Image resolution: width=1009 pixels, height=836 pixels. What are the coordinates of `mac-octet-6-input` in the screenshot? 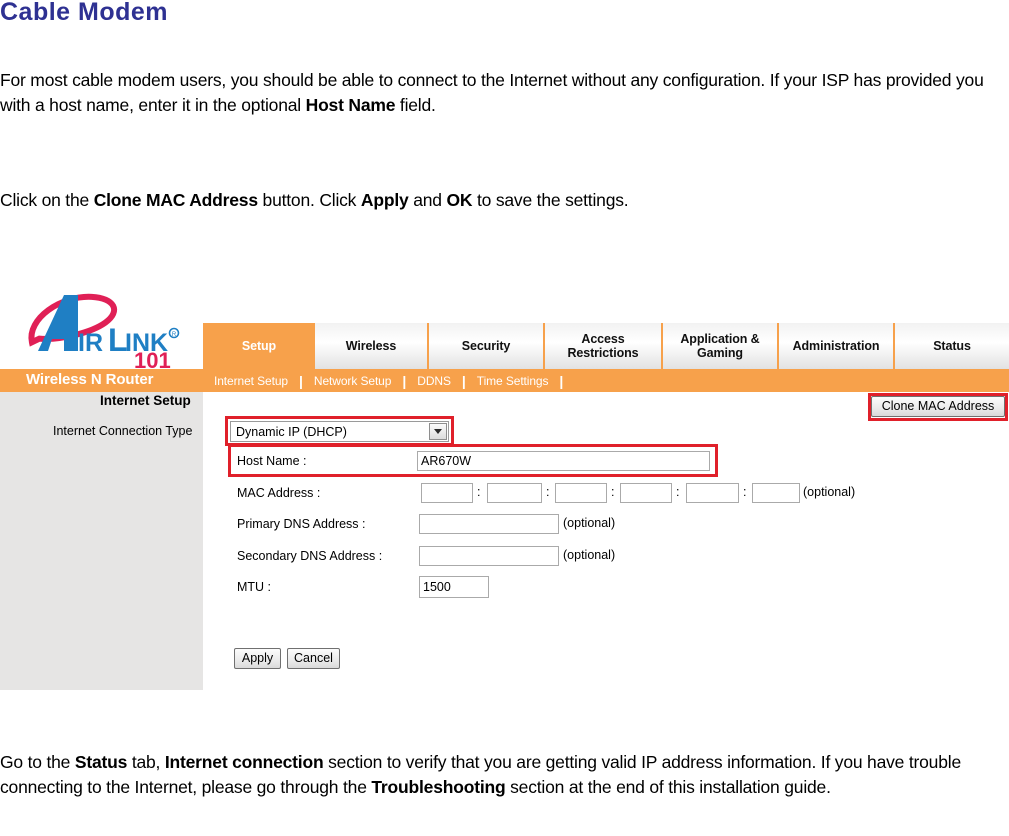 It's located at (776, 493).